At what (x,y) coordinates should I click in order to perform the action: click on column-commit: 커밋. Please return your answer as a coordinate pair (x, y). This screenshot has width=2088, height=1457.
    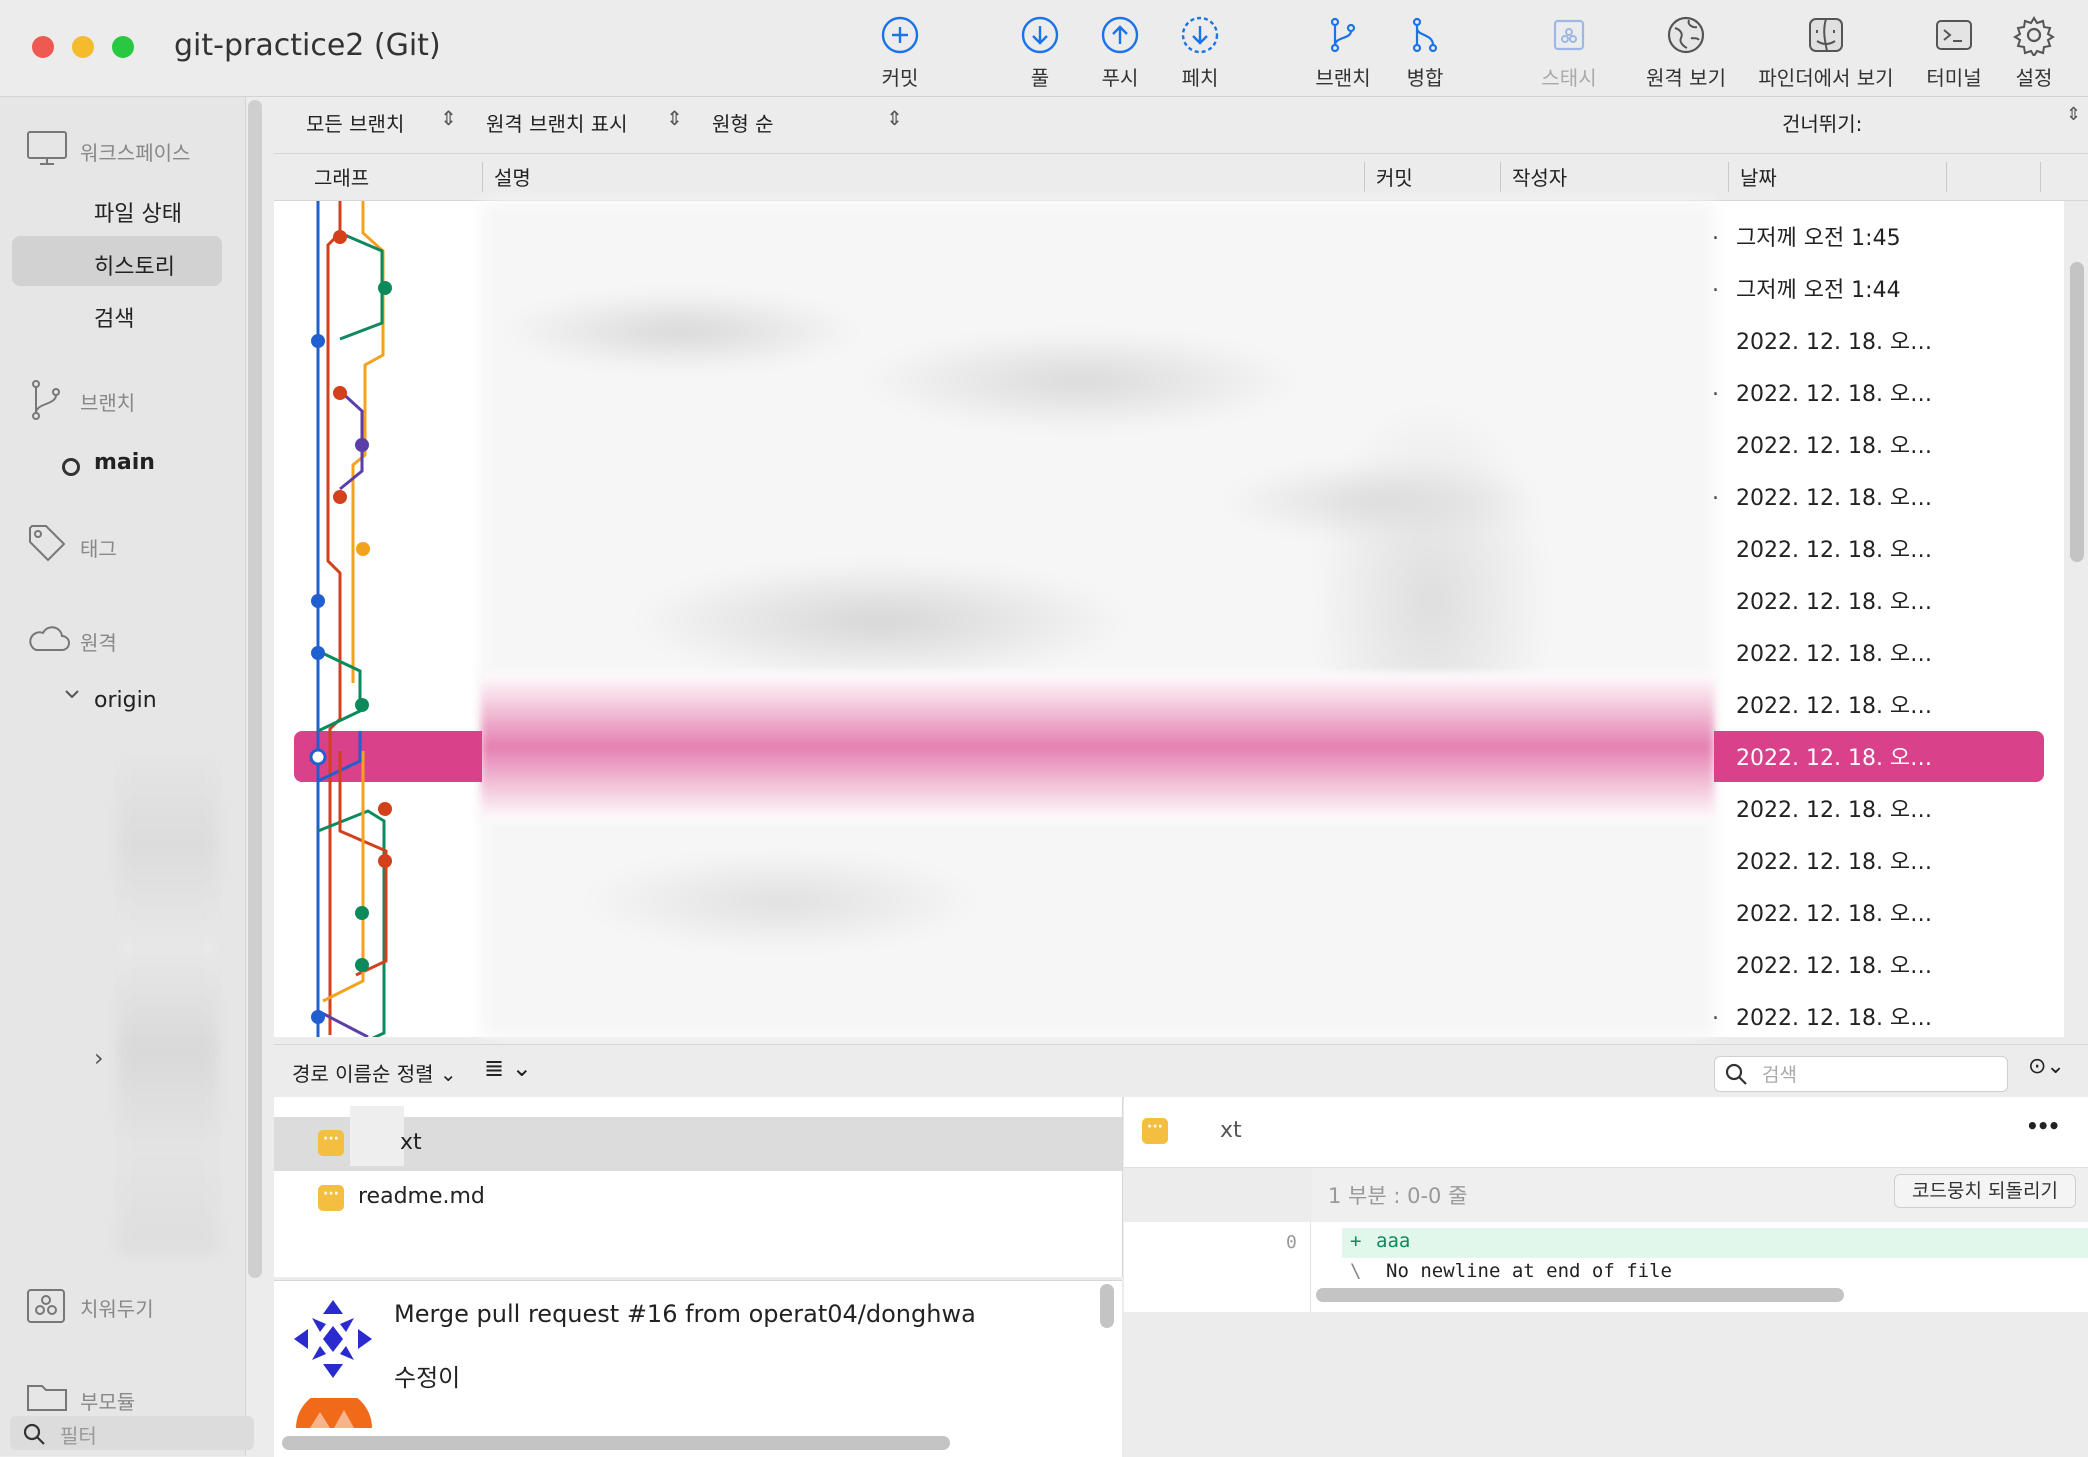
    Looking at the image, I should click on (1394, 176).